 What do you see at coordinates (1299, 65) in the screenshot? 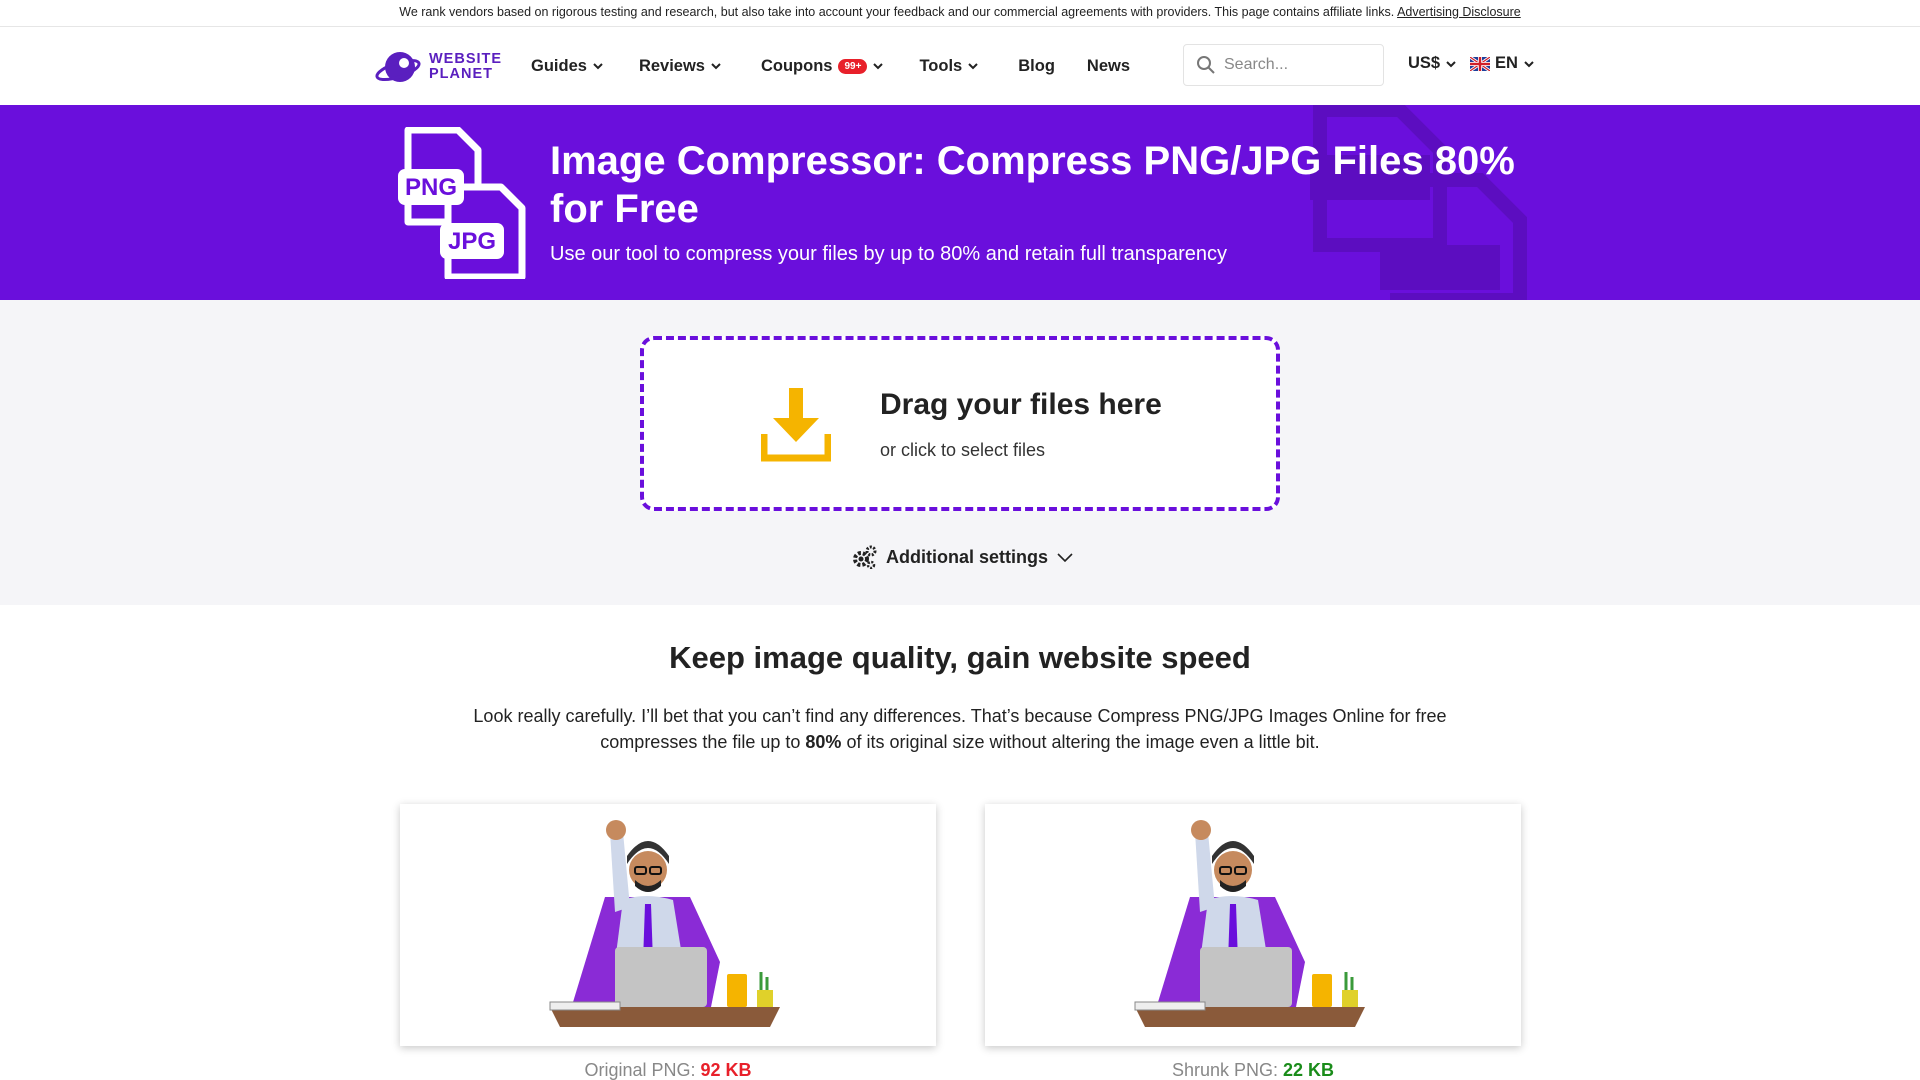
I see `search-input` at bounding box center [1299, 65].